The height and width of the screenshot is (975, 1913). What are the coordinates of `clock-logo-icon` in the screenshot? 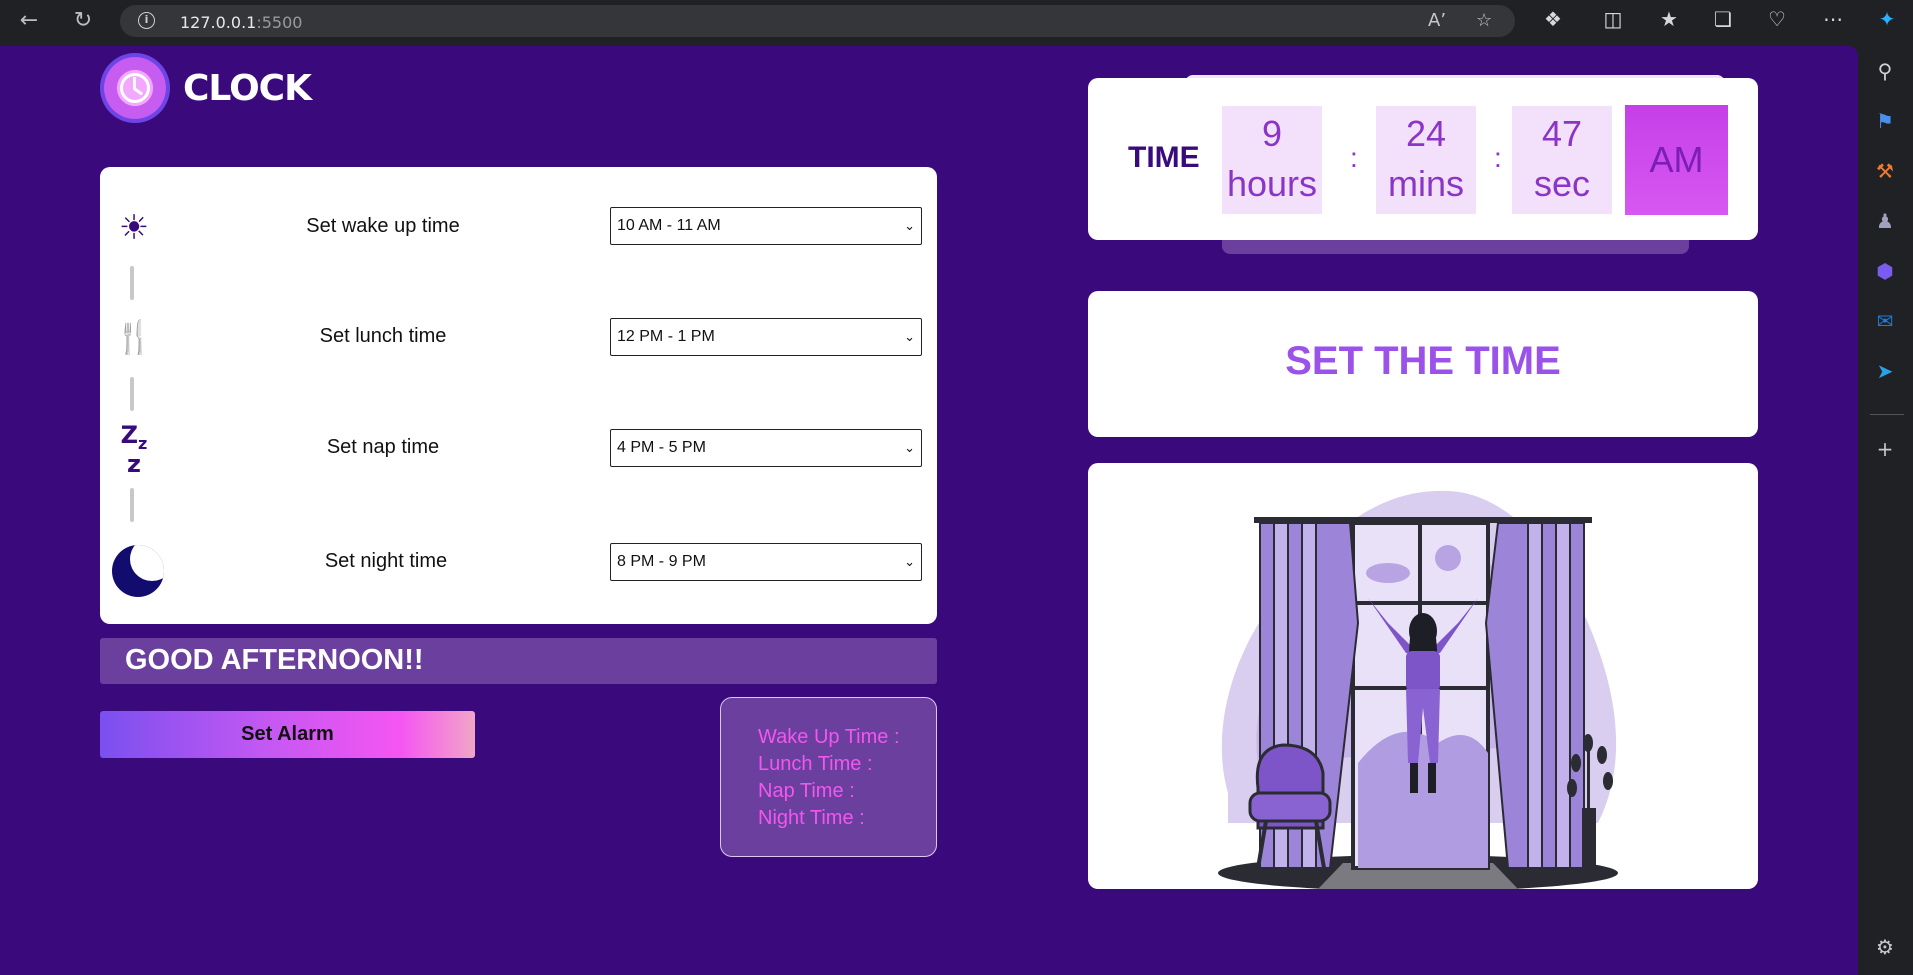 It's located at (135, 88).